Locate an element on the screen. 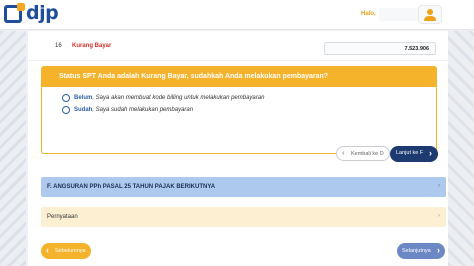  amount-field: 7.523.906 is located at coordinates (380, 48).